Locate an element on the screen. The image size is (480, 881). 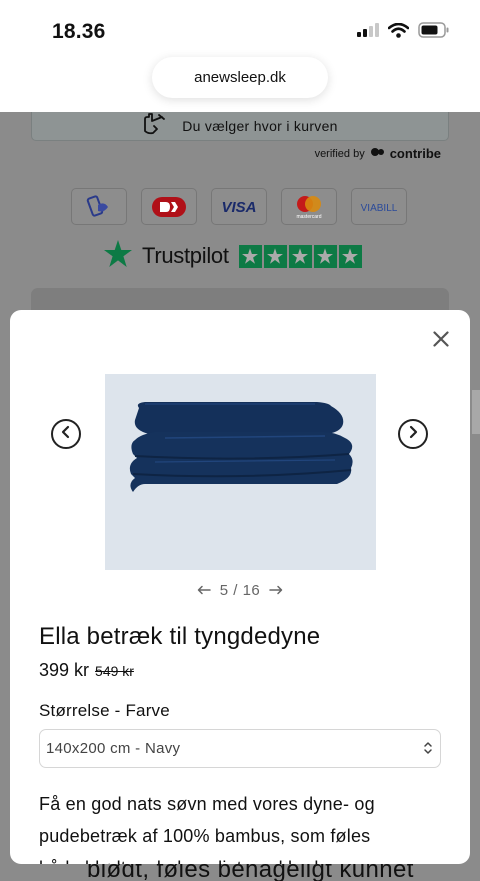
gallery-counter: 5 / 16 is located at coordinates (240, 590).